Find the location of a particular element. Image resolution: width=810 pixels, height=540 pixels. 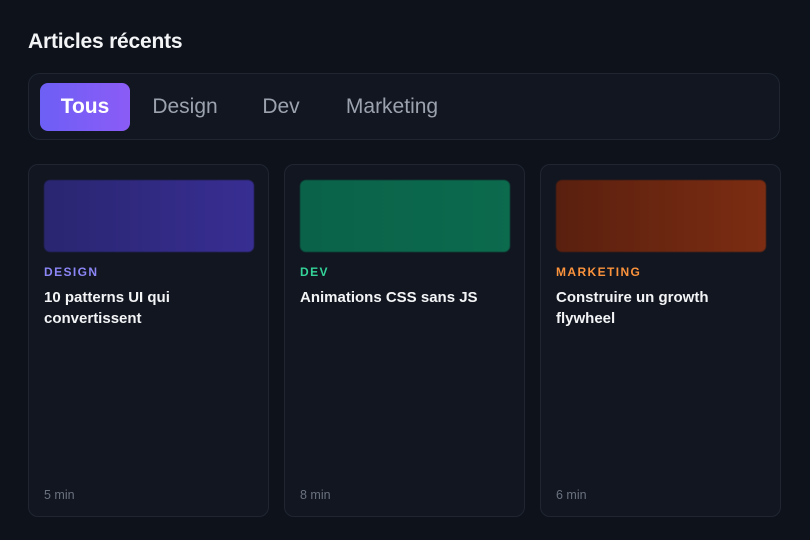

tab-design: Design is located at coordinates (185, 107).